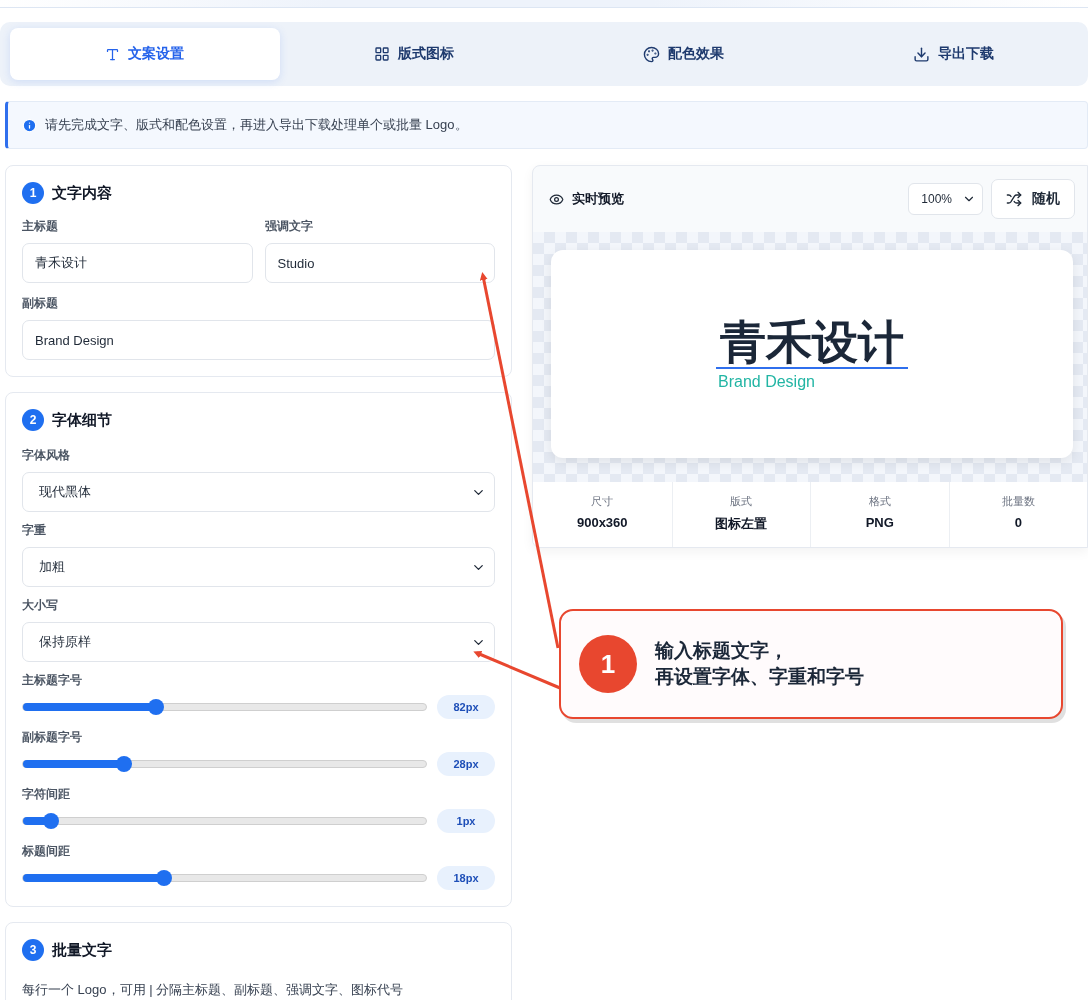  I want to click on stat-label: 版式, so click(741, 501).